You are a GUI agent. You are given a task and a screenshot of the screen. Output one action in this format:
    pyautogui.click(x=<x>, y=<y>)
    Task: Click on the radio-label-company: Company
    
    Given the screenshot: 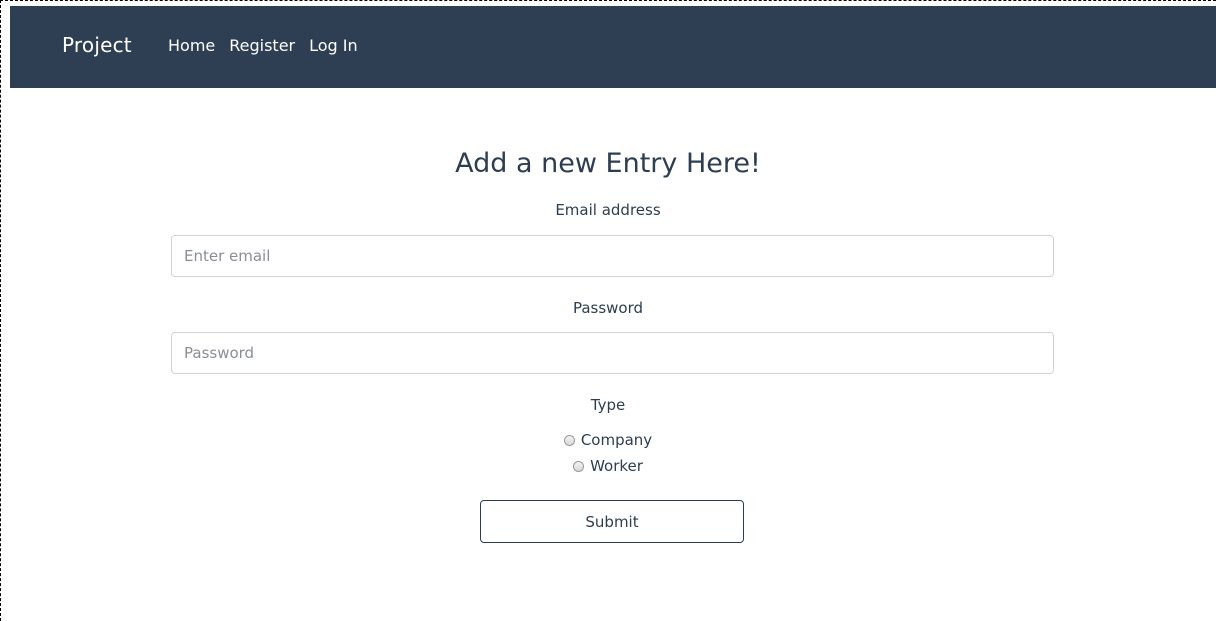 What is the action you would take?
    pyautogui.click(x=616, y=440)
    